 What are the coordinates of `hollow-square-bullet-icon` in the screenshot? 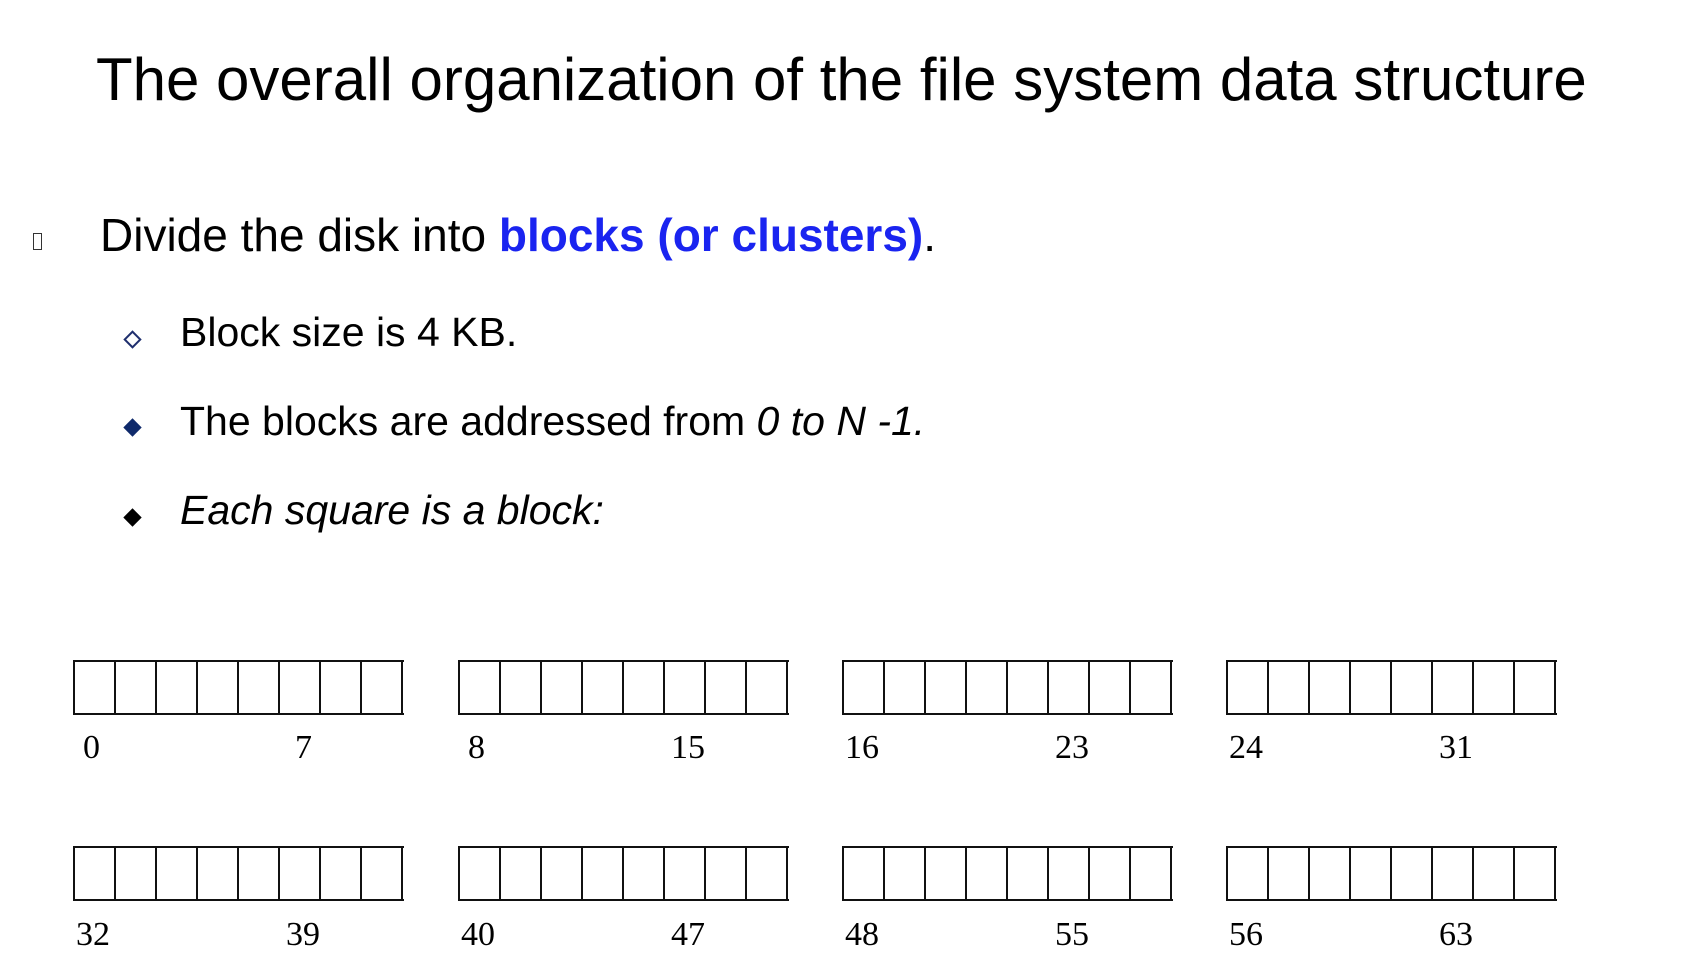 It's located at (37, 241).